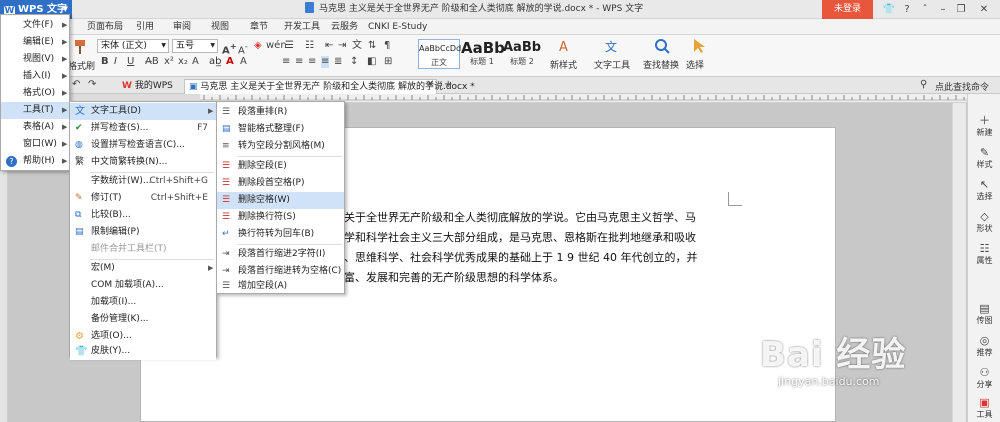 The image size is (1000, 422). I want to click on menu-macro: 宏(M) ▶, so click(143, 268).